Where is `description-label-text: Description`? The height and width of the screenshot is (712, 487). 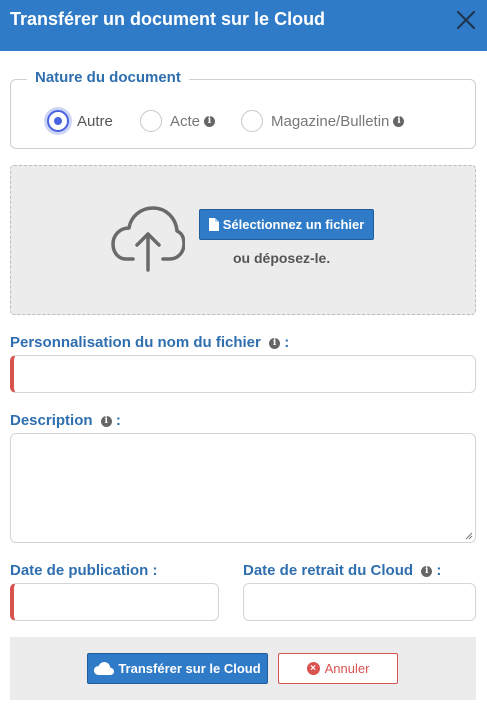
description-label-text: Description is located at coordinates (51, 420).